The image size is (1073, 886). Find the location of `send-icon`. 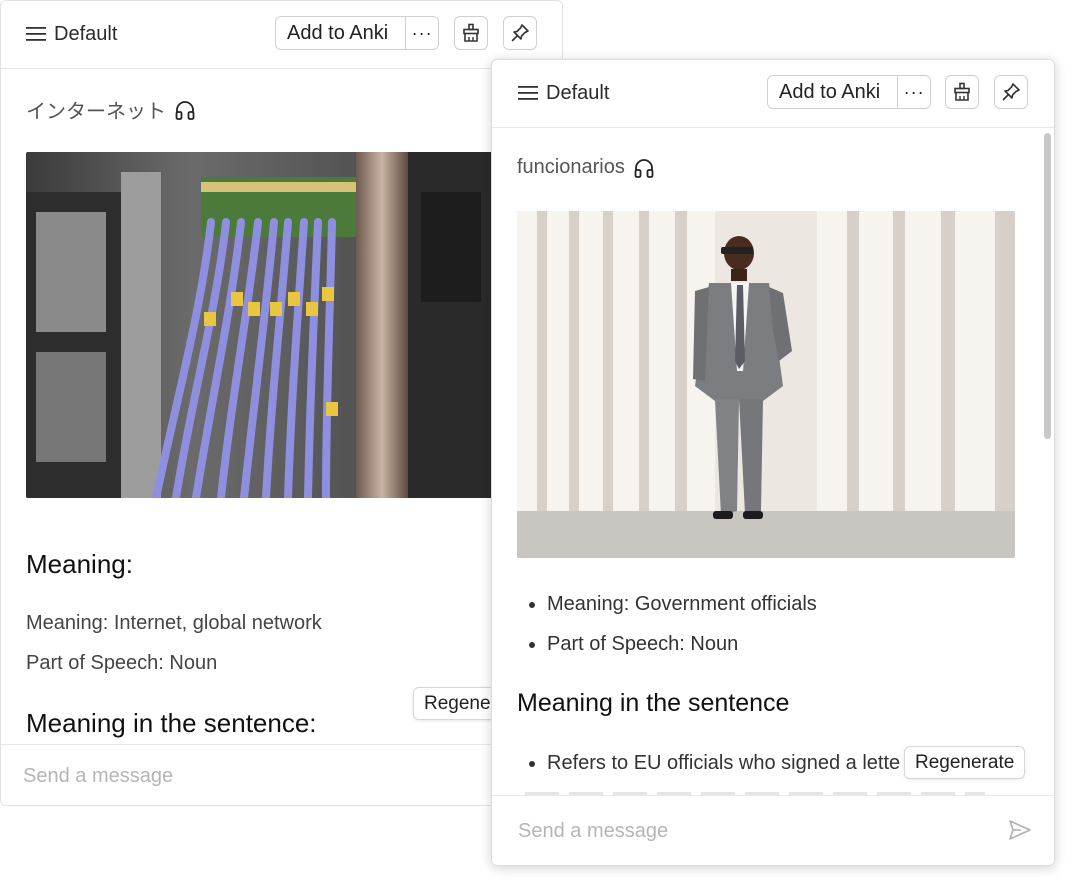

send-icon is located at coordinates (1020, 830).